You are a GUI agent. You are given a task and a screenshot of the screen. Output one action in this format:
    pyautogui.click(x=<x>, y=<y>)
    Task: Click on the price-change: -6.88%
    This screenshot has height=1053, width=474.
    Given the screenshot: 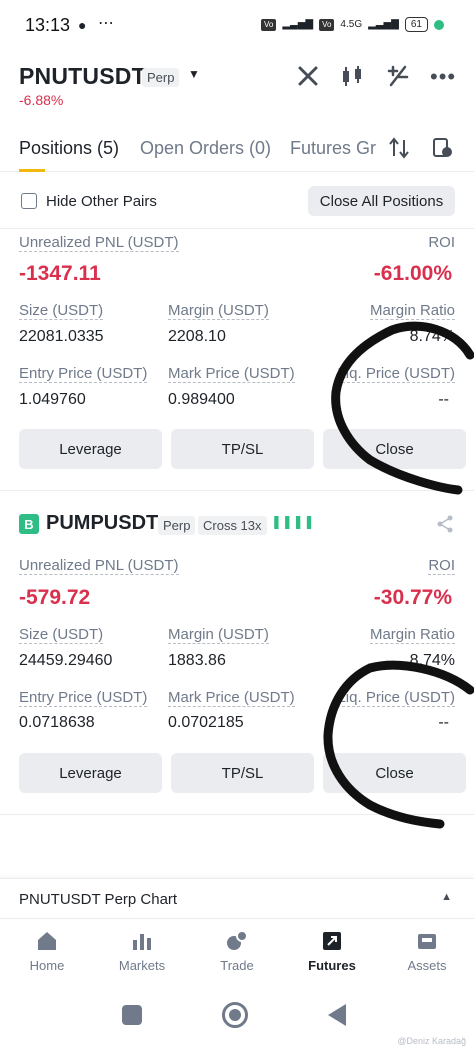 What is the action you would take?
    pyautogui.click(x=41, y=100)
    